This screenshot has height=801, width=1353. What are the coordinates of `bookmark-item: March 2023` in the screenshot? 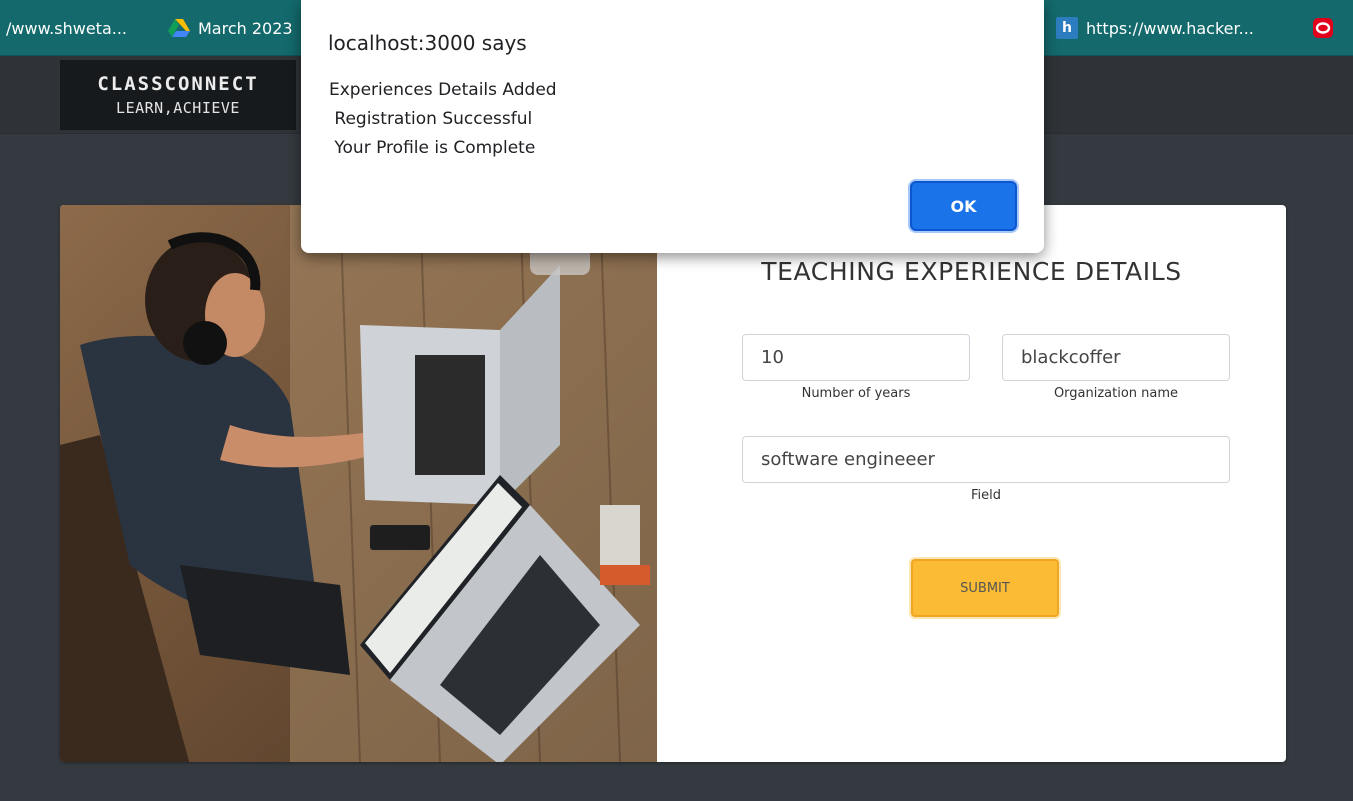 It's located at (230, 28).